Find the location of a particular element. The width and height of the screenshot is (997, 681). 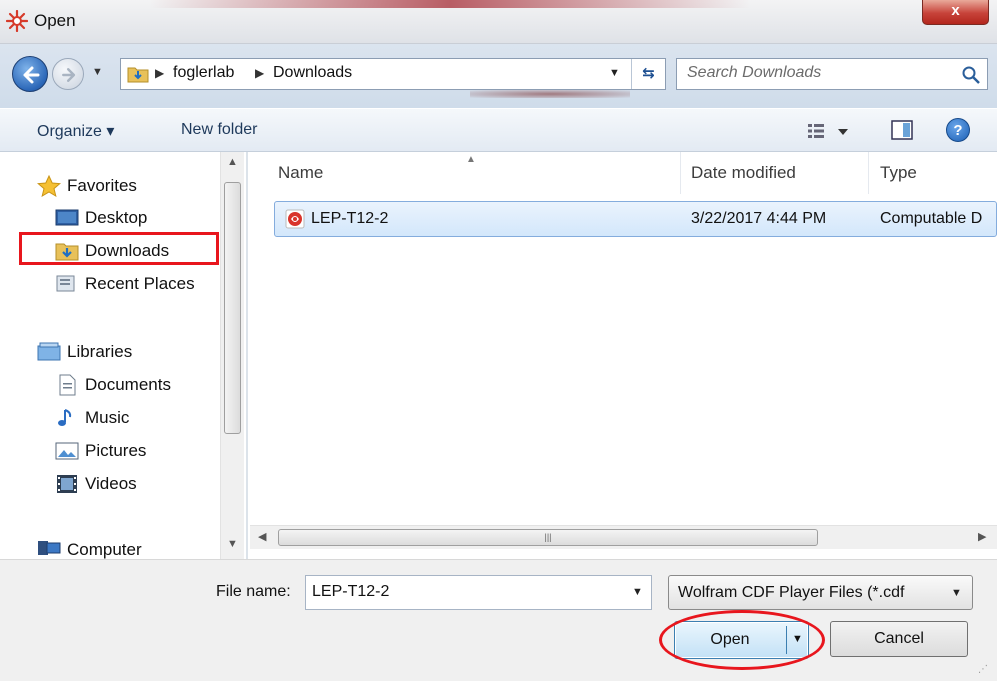

address-bar: ▶ foglerlab ▶ Downloads ▼ ⇆ is located at coordinates (393, 74).